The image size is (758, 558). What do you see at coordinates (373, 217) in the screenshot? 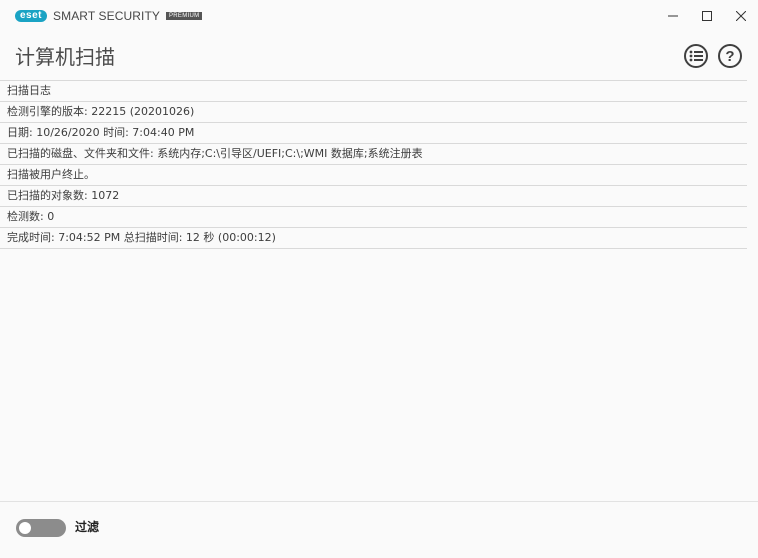
I see `log-row-detection-count: 检测数: 0` at bounding box center [373, 217].